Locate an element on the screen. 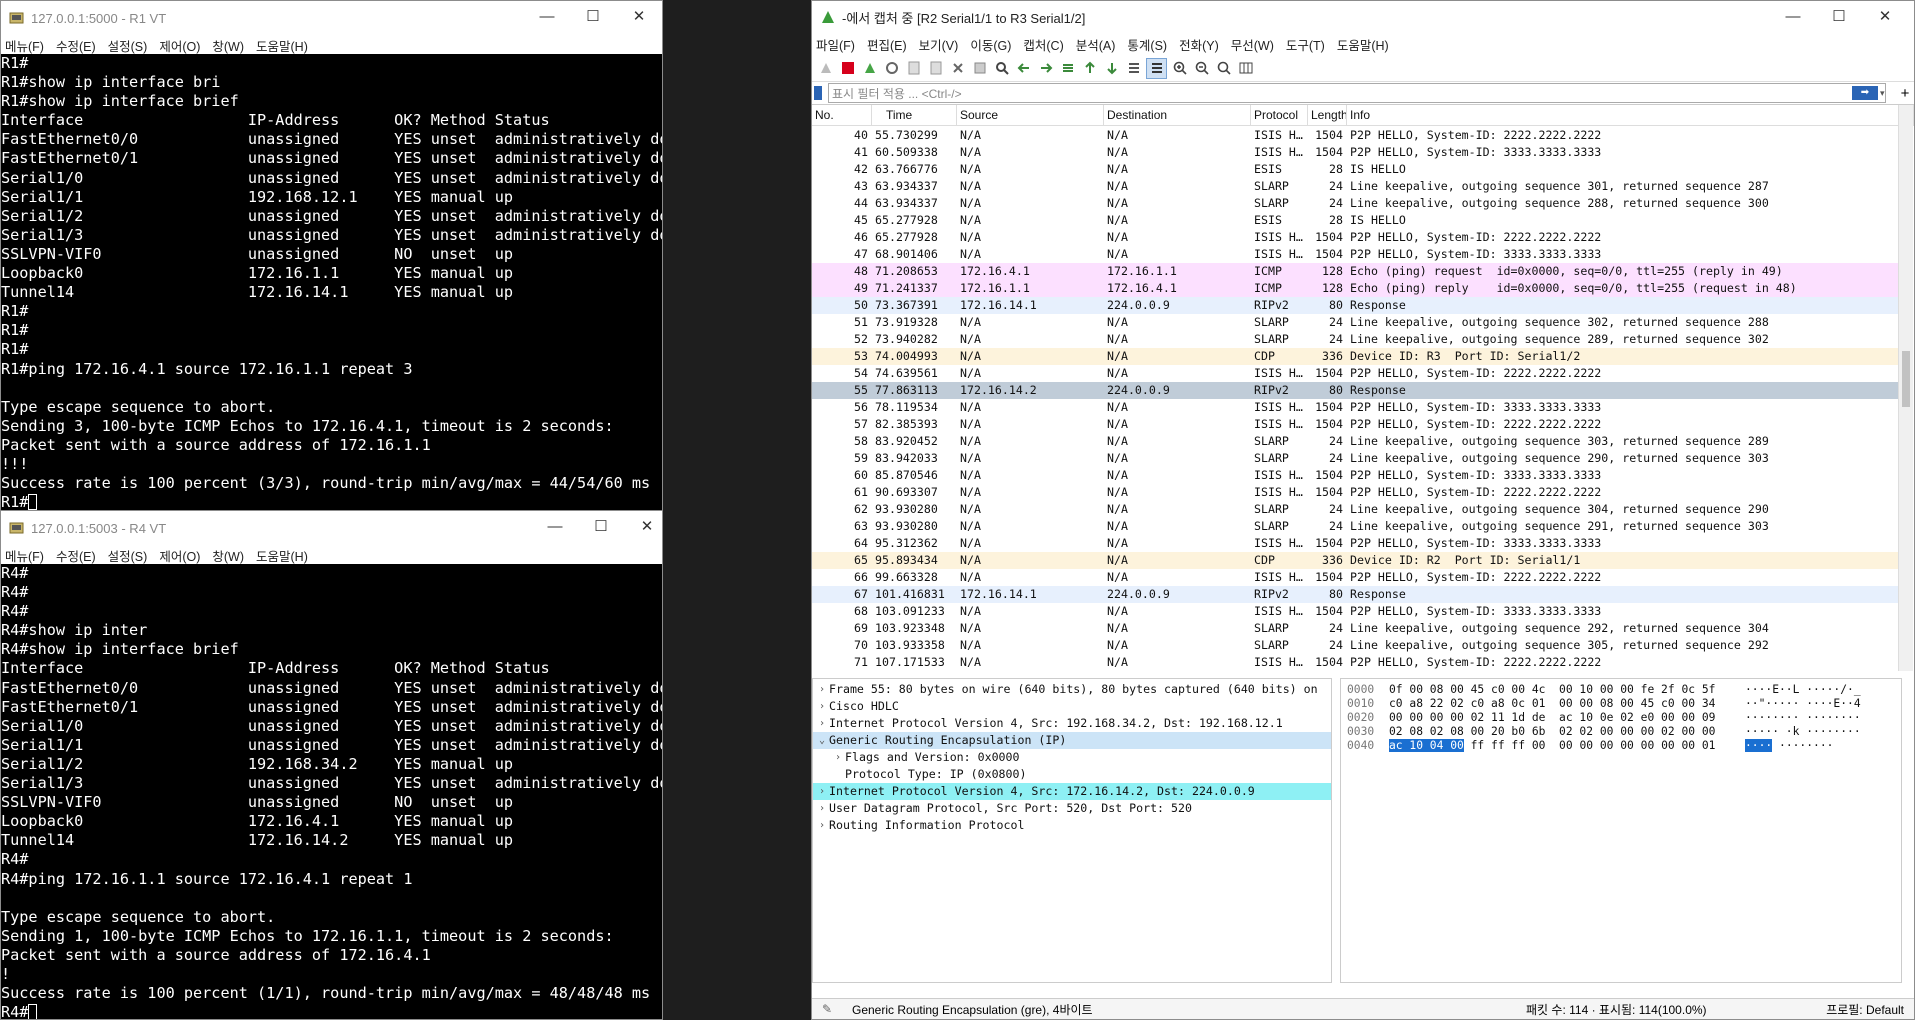 The height and width of the screenshot is (1020, 1915). scrollbar-thumb is located at coordinates (1906, 379).